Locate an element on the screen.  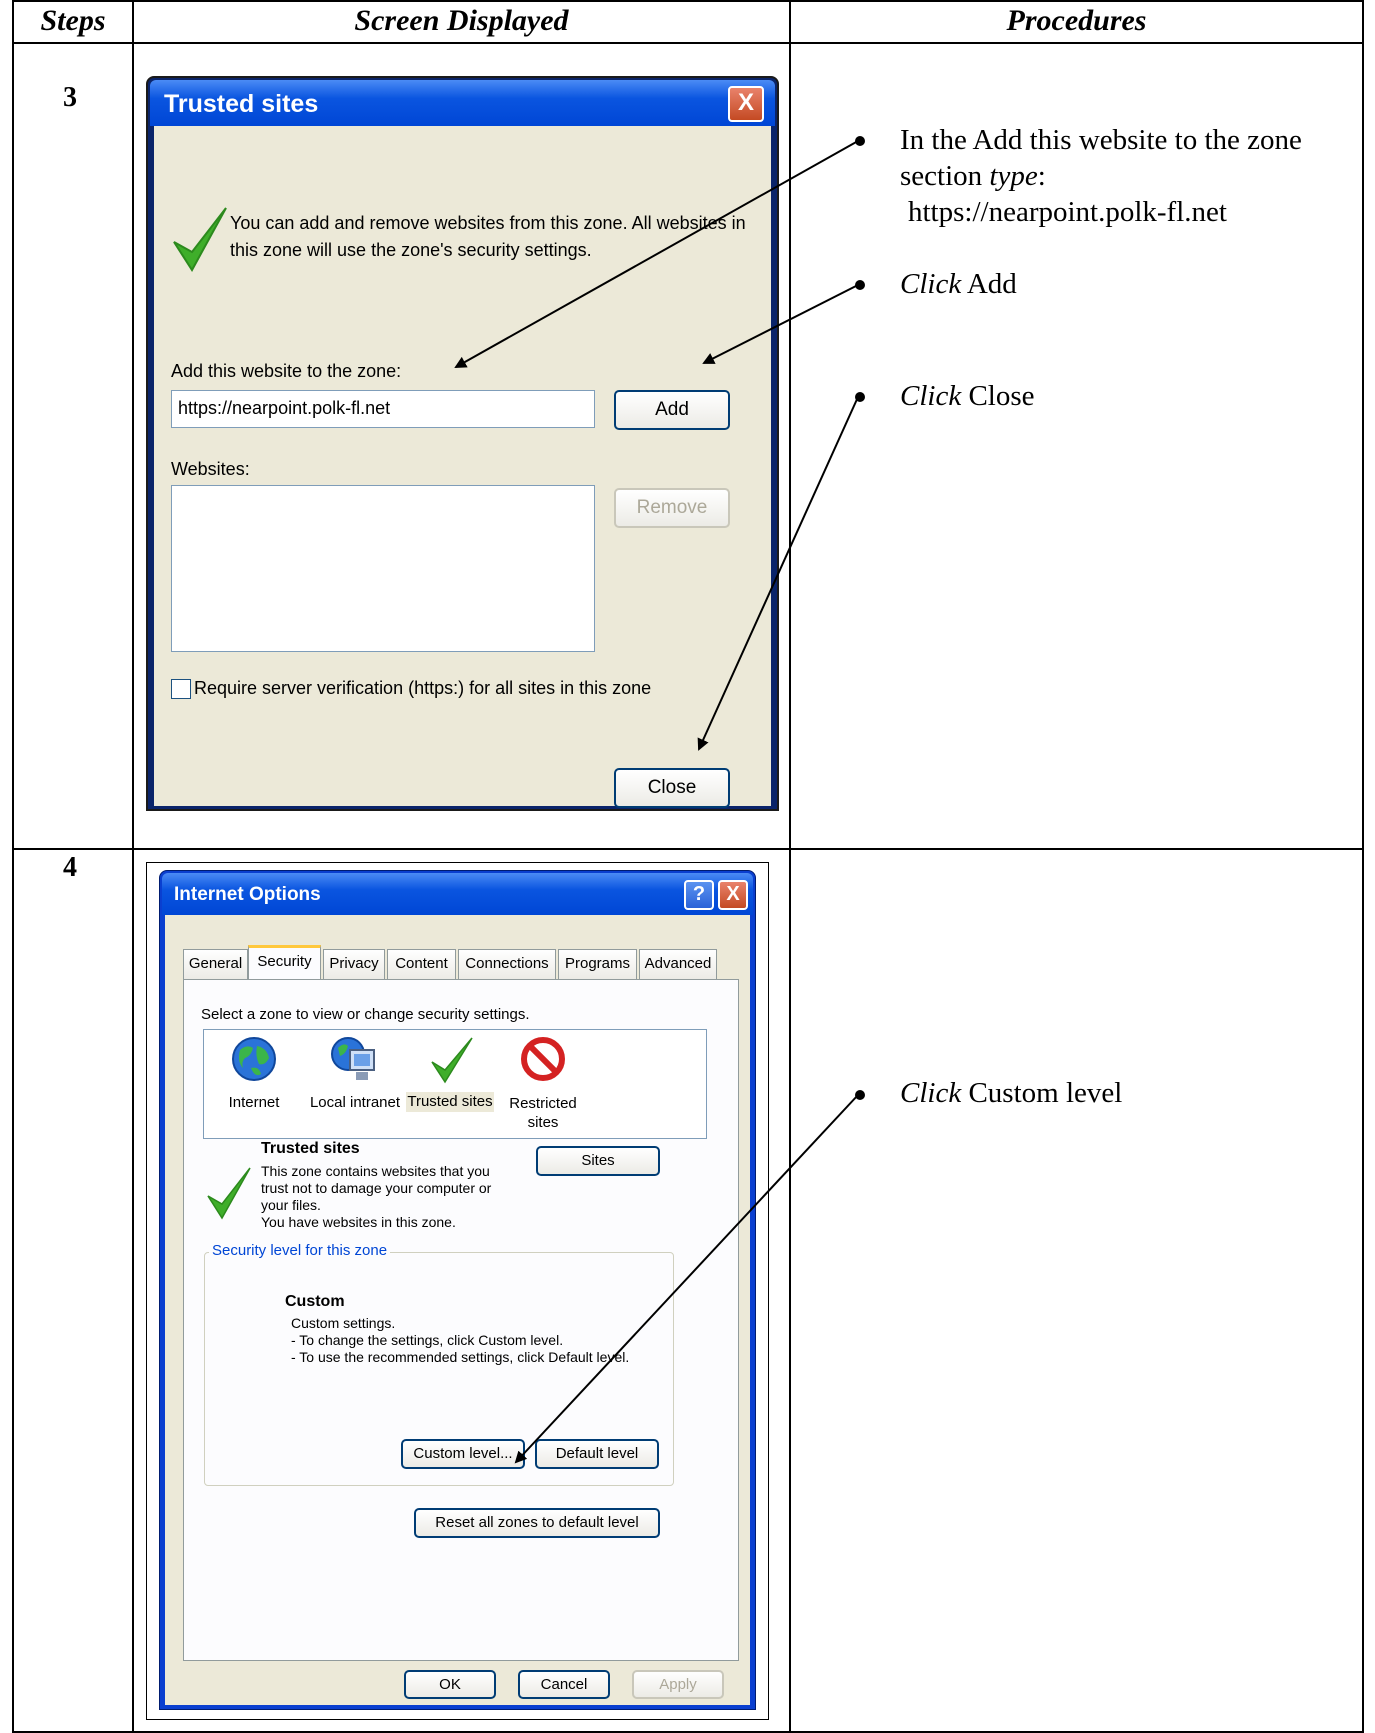
arrow-to-close-button is located at coordinates (778, 573).